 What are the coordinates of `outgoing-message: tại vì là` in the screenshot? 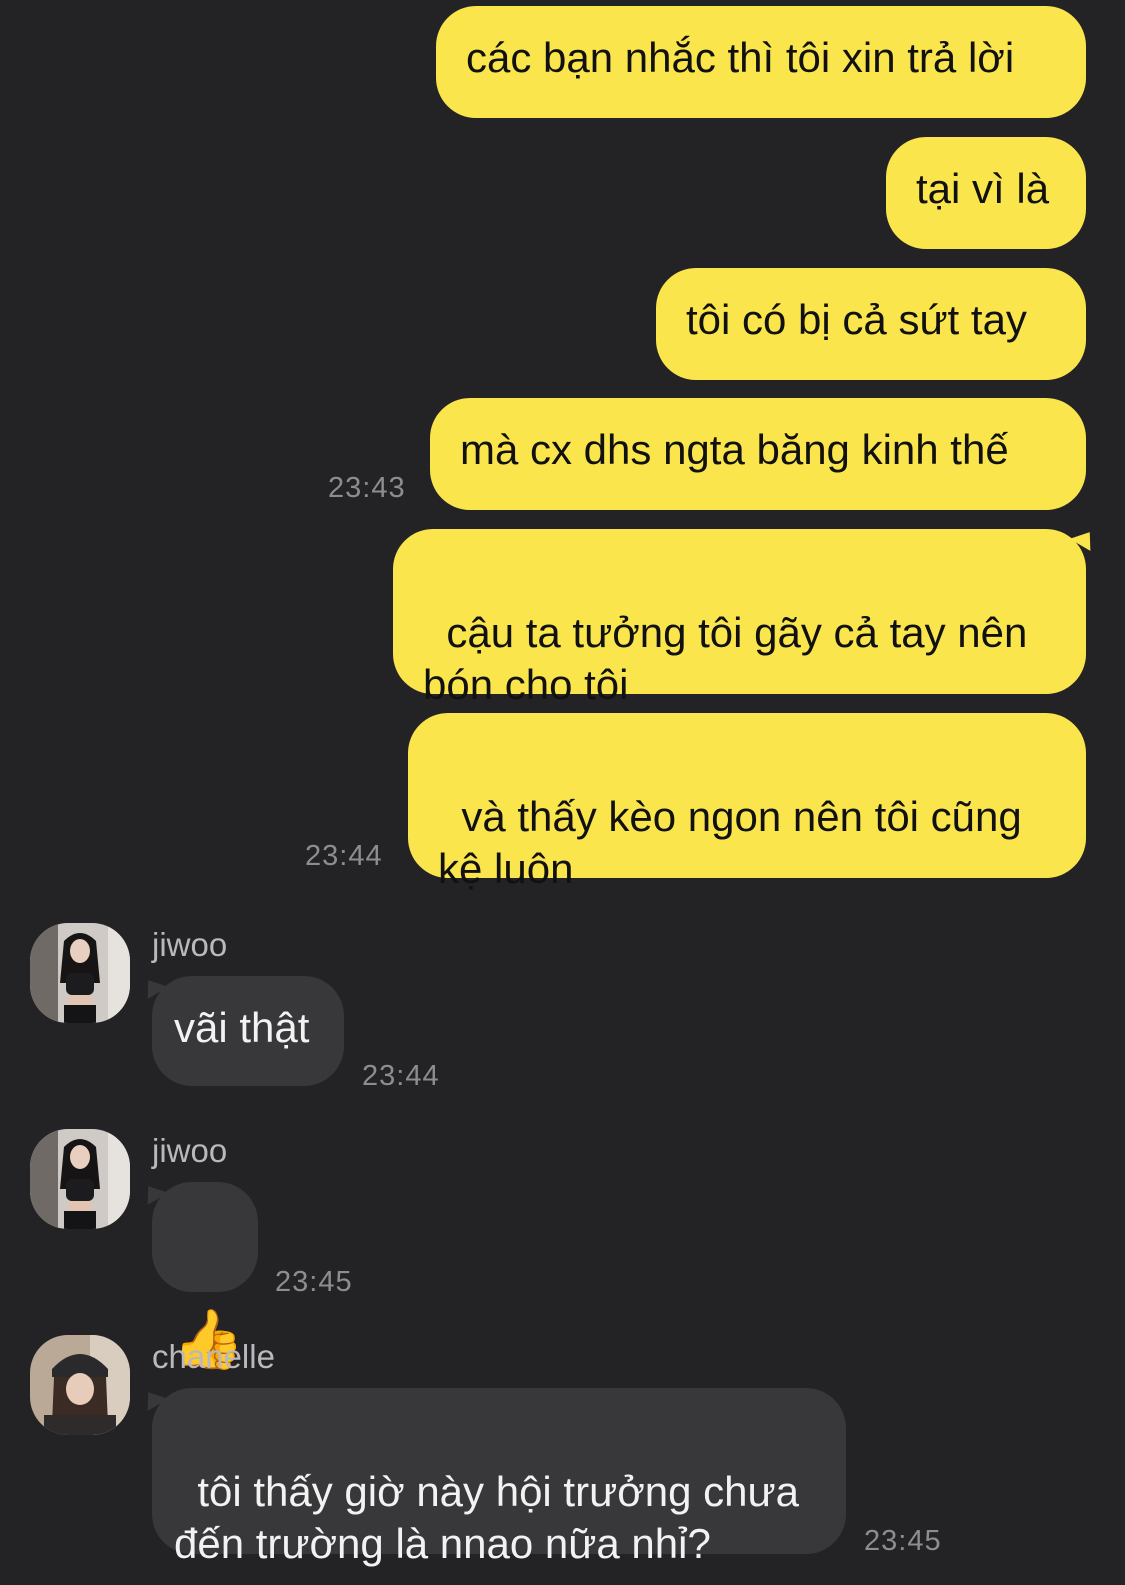 It's located at (986, 193).